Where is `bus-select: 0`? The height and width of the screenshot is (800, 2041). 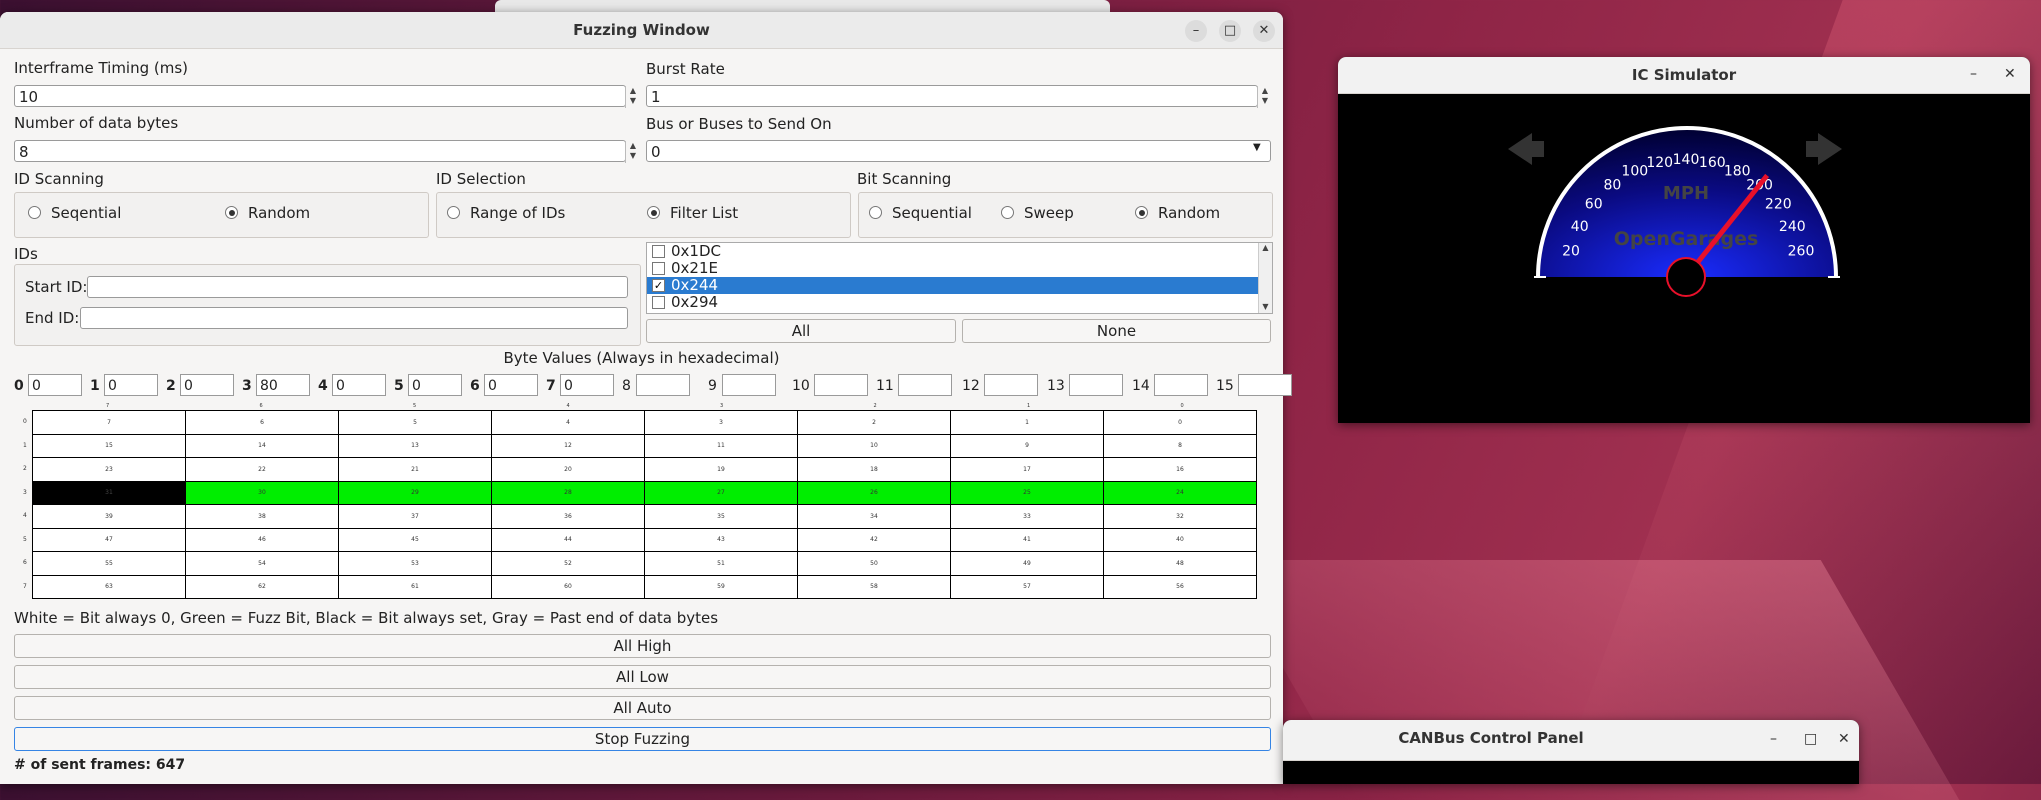
bus-select: 0 is located at coordinates (958, 151).